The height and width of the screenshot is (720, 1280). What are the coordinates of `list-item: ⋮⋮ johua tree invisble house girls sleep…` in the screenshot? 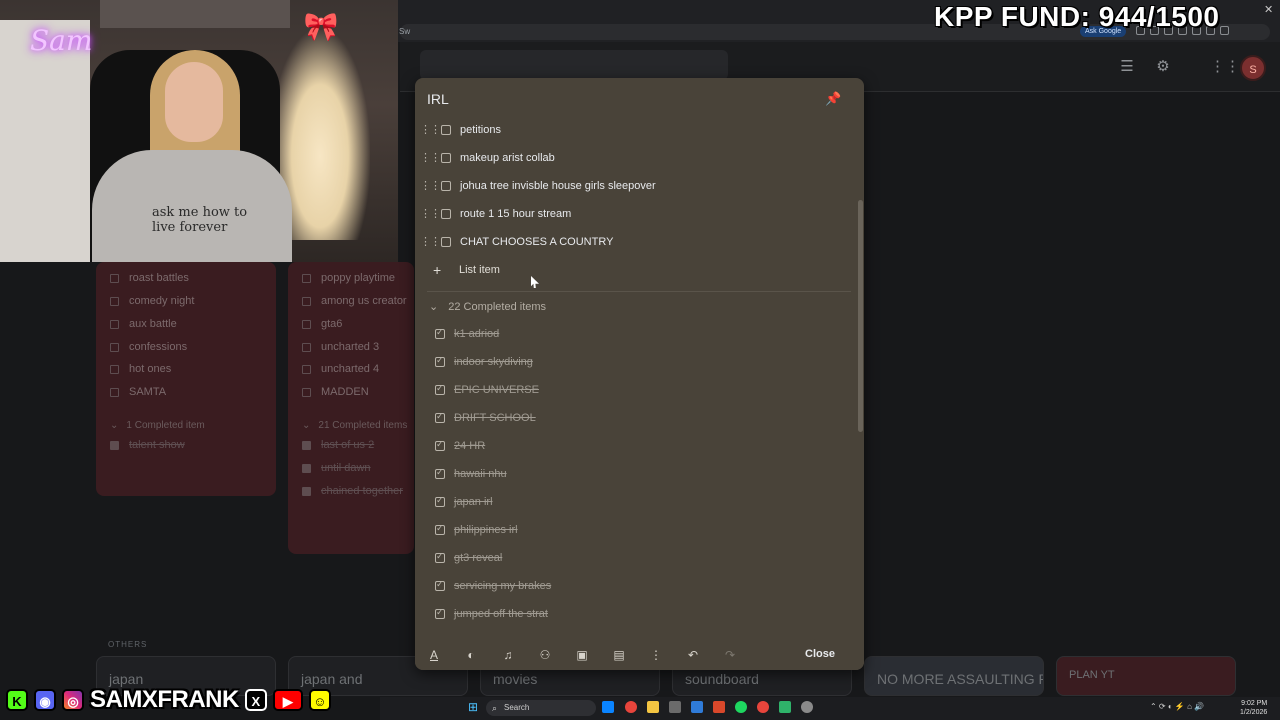 It's located at (635, 186).